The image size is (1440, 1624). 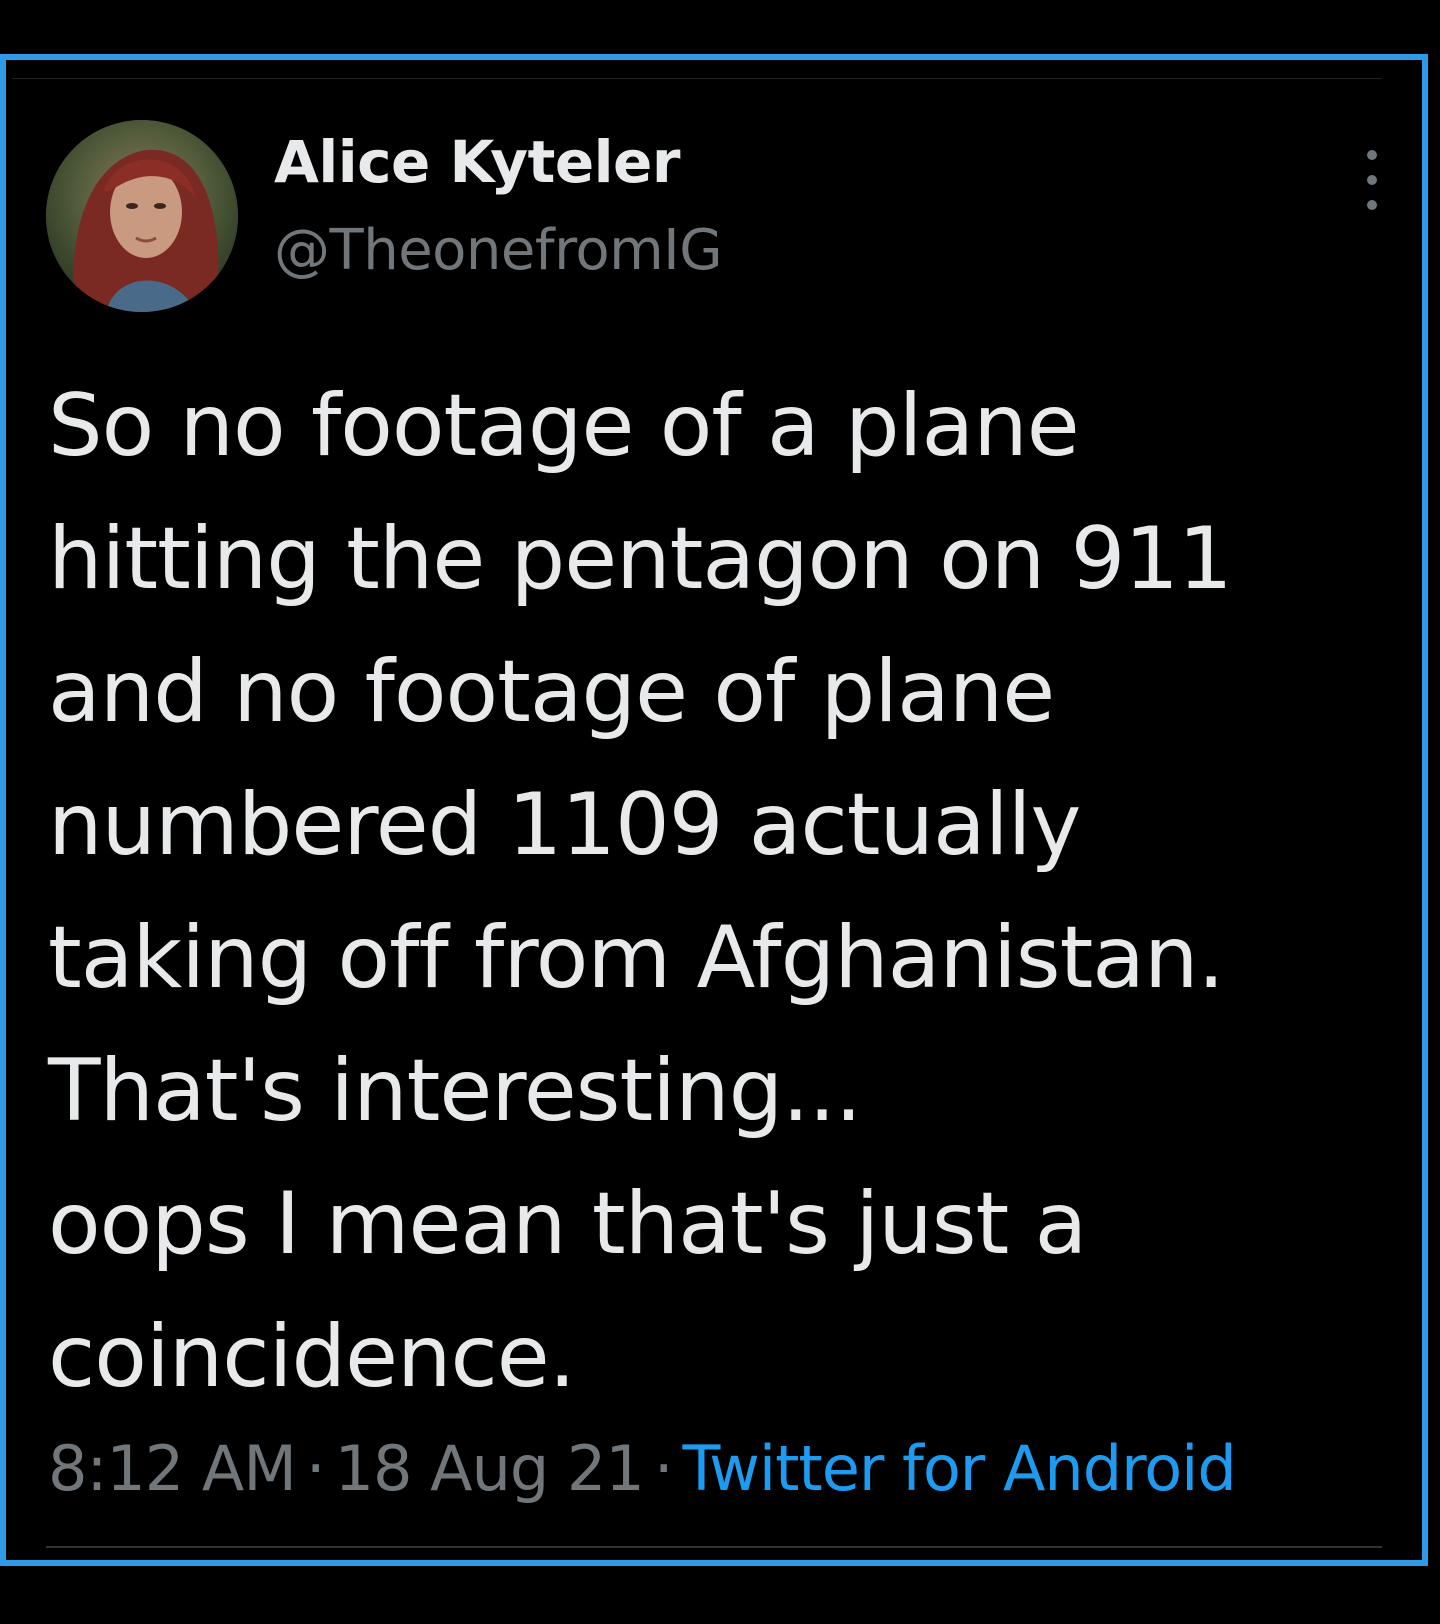 What do you see at coordinates (640, 559) in the screenshot?
I see `tweet-text-line: hitting the pentagon on 911` at bounding box center [640, 559].